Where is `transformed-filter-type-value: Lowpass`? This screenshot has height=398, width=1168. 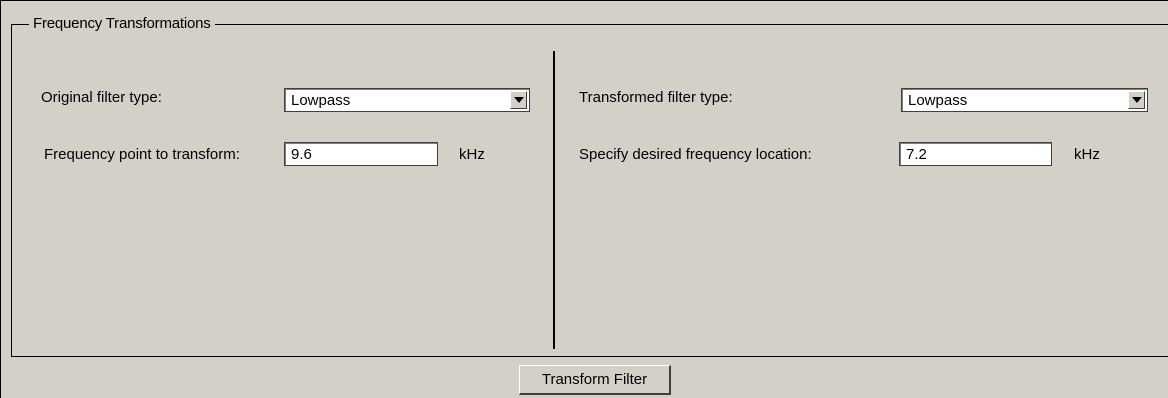 transformed-filter-type-value: Lowpass is located at coordinates (938, 100).